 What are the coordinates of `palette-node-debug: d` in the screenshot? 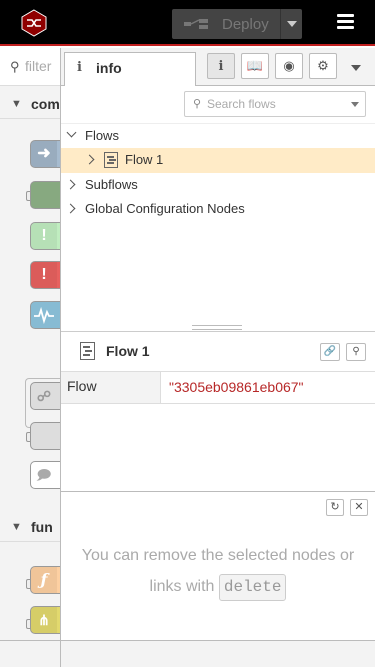 It's located at (45, 195).